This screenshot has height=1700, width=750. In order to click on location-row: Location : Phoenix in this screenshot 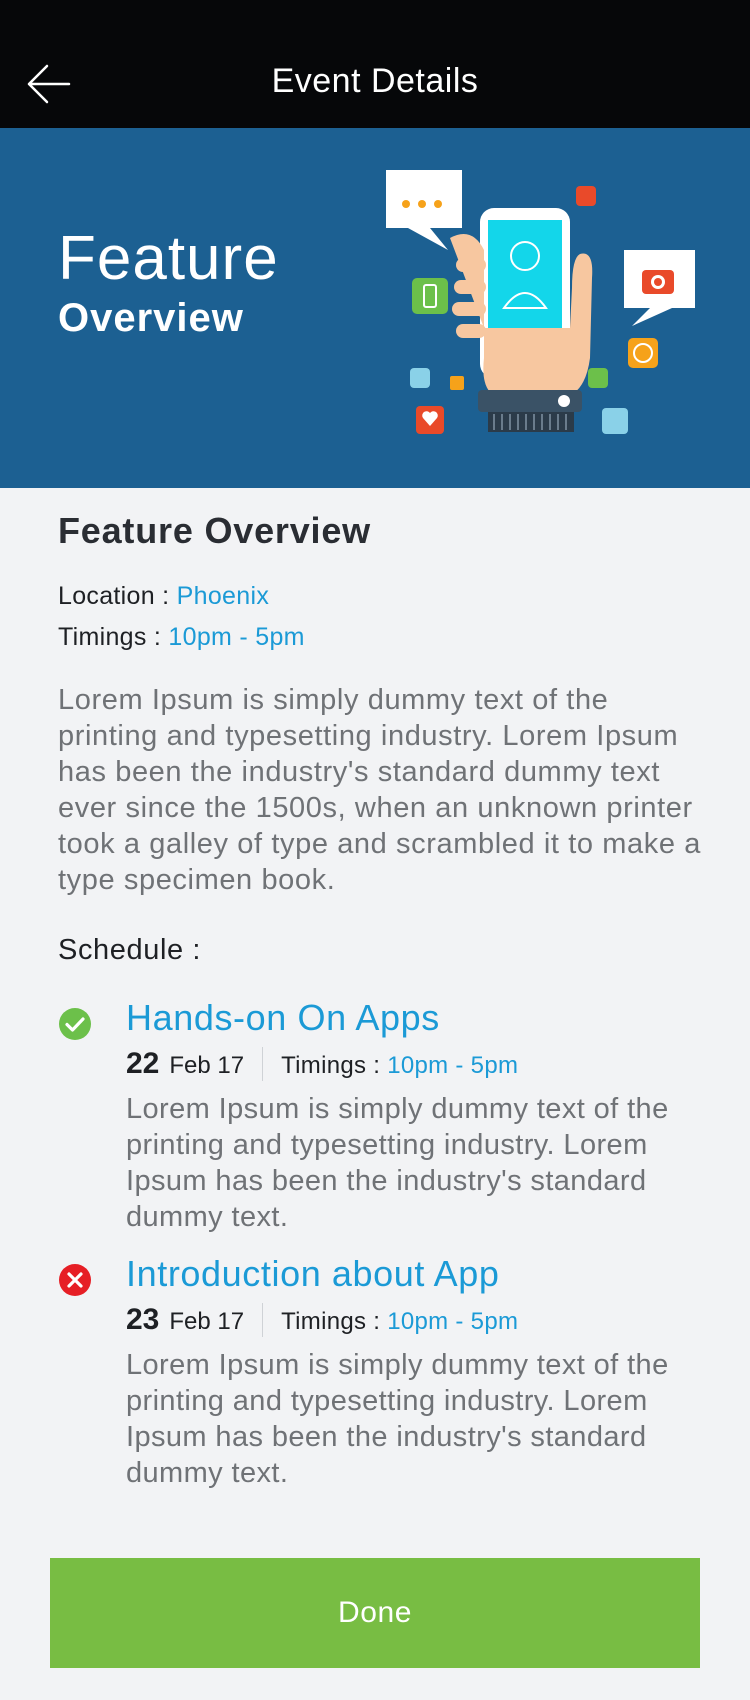, I will do `click(383, 596)`.